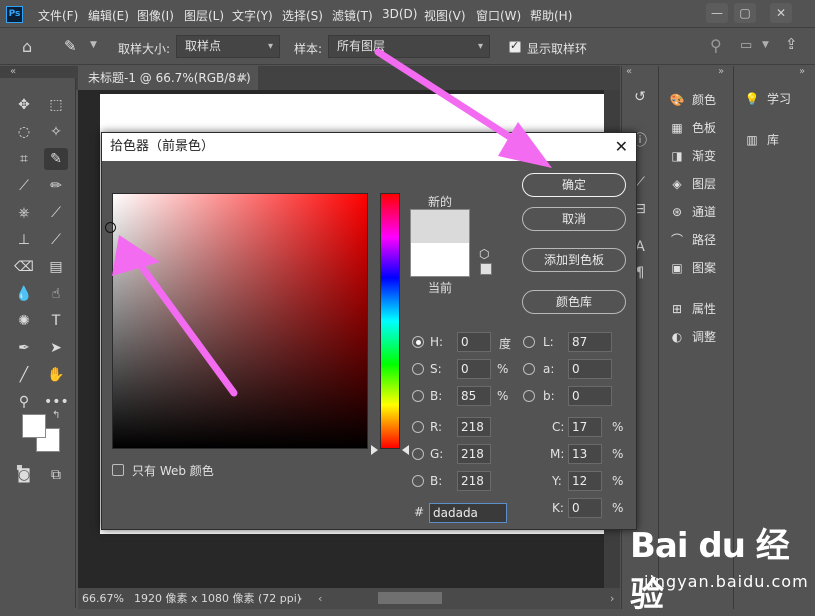 This screenshot has width=815, height=616. Describe the element at coordinates (692, 100) in the screenshot. I see `panel-color: 🎨 颜色` at that location.